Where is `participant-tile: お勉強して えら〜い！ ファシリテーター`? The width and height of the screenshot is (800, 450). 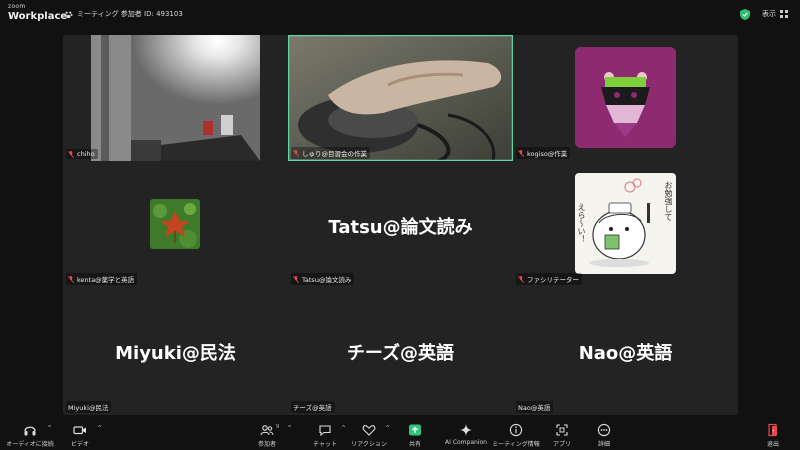
participant-tile: お勉強して えら〜い！ ファシリテーター is located at coordinates (625, 224).